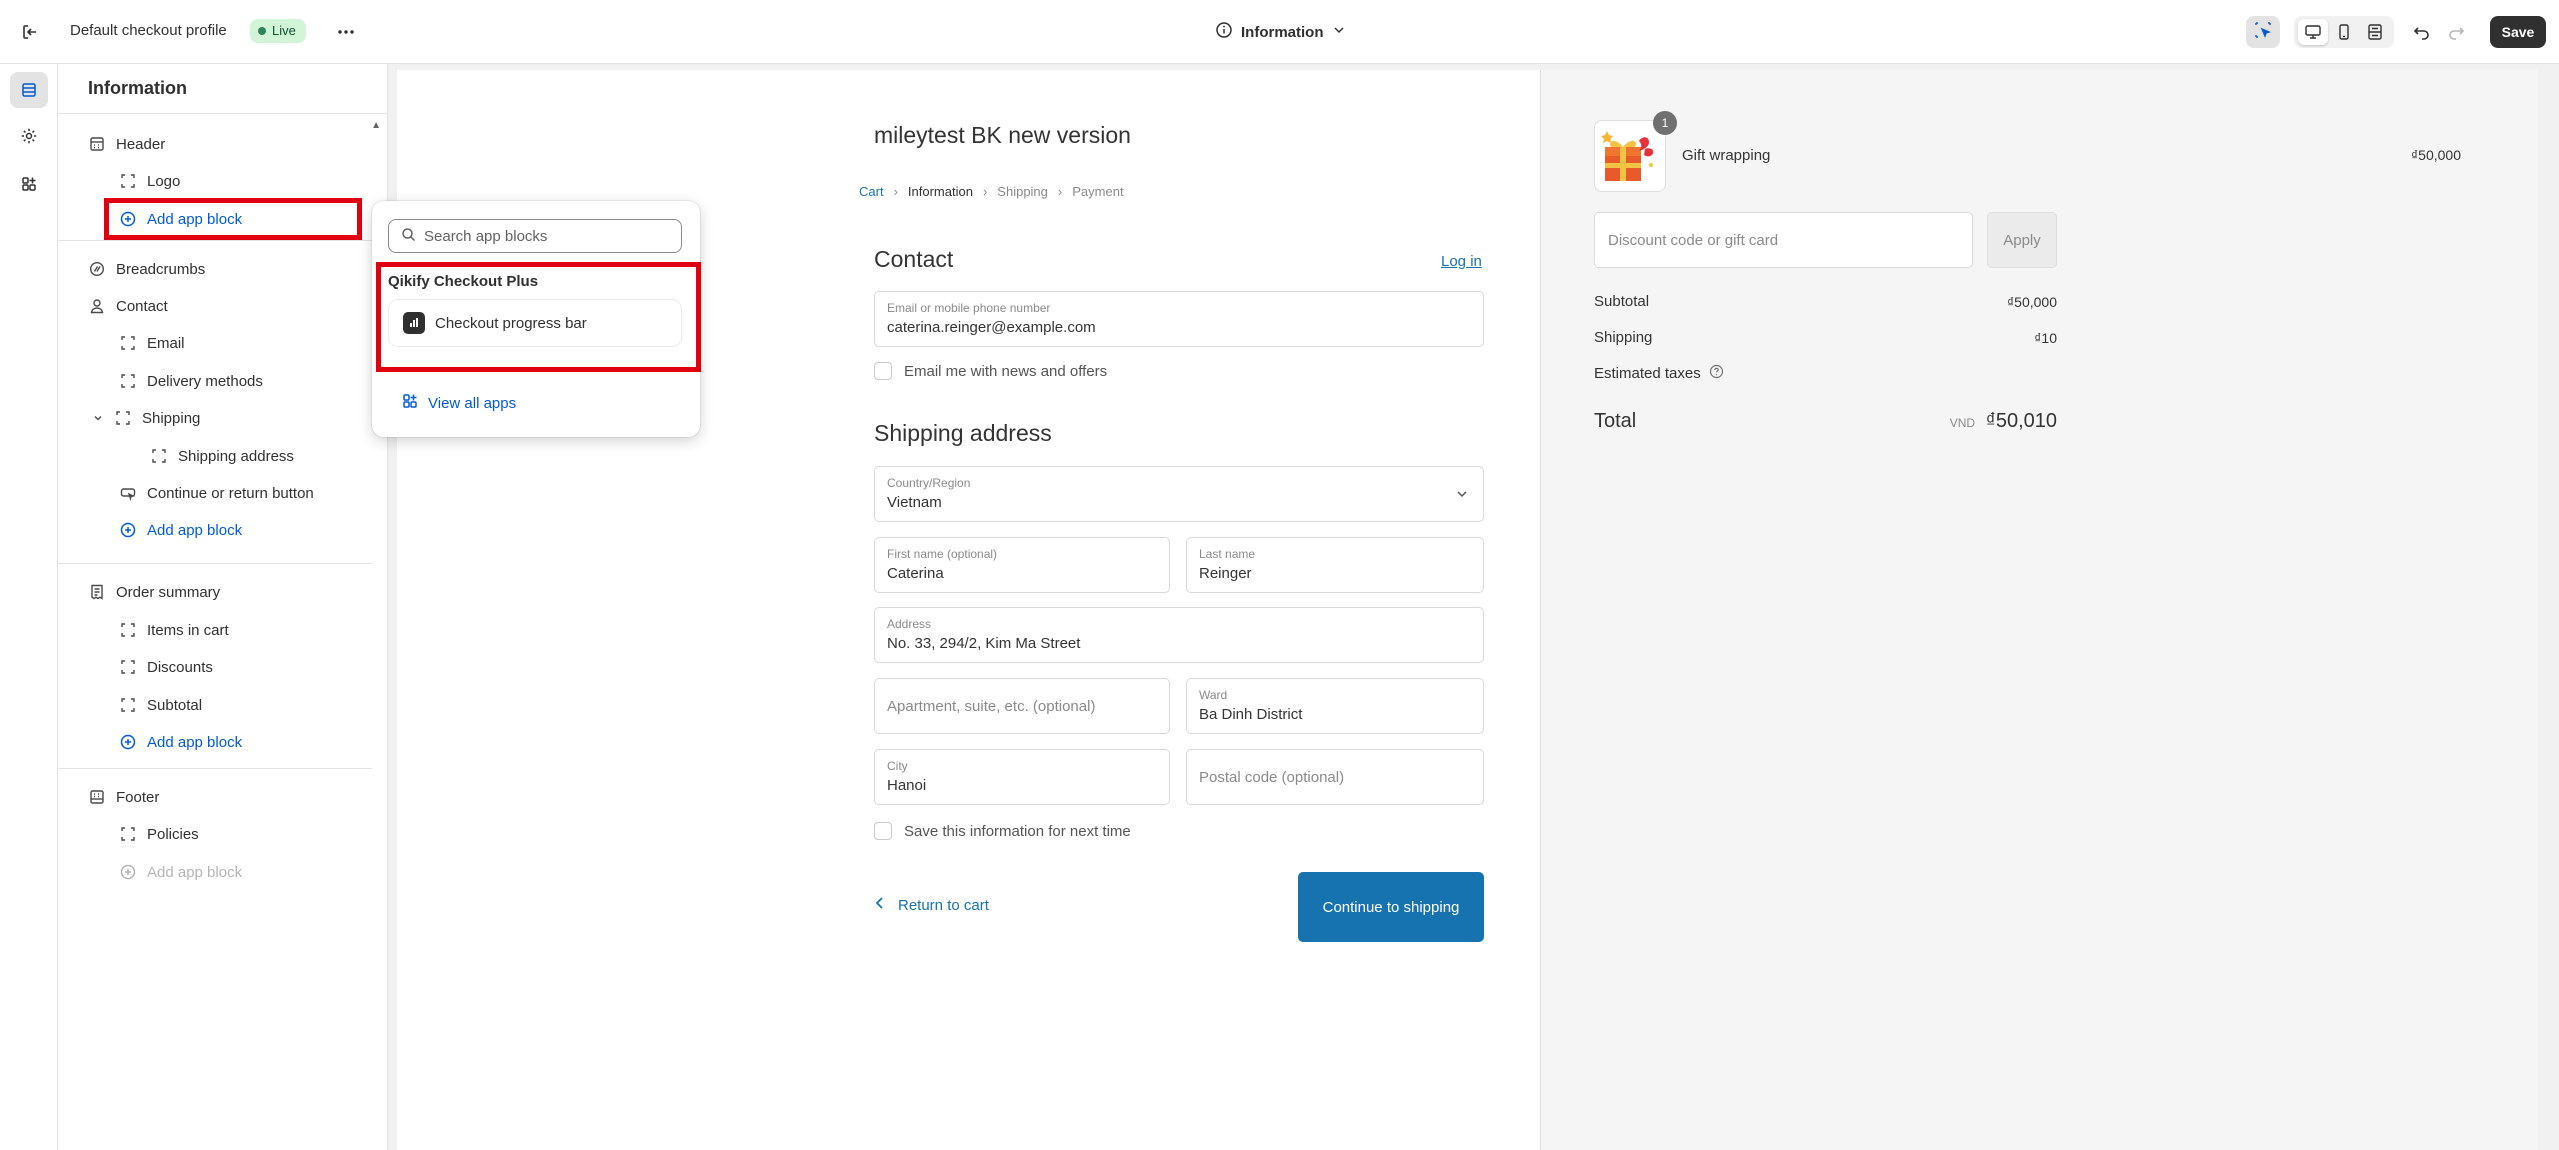  Describe the element at coordinates (97, 306) in the screenshot. I see `person-icon` at that location.